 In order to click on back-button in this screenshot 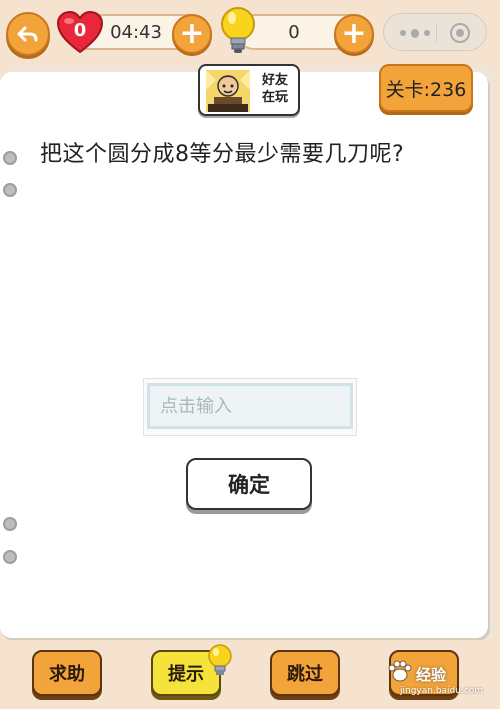, I will do `click(28, 34)`.